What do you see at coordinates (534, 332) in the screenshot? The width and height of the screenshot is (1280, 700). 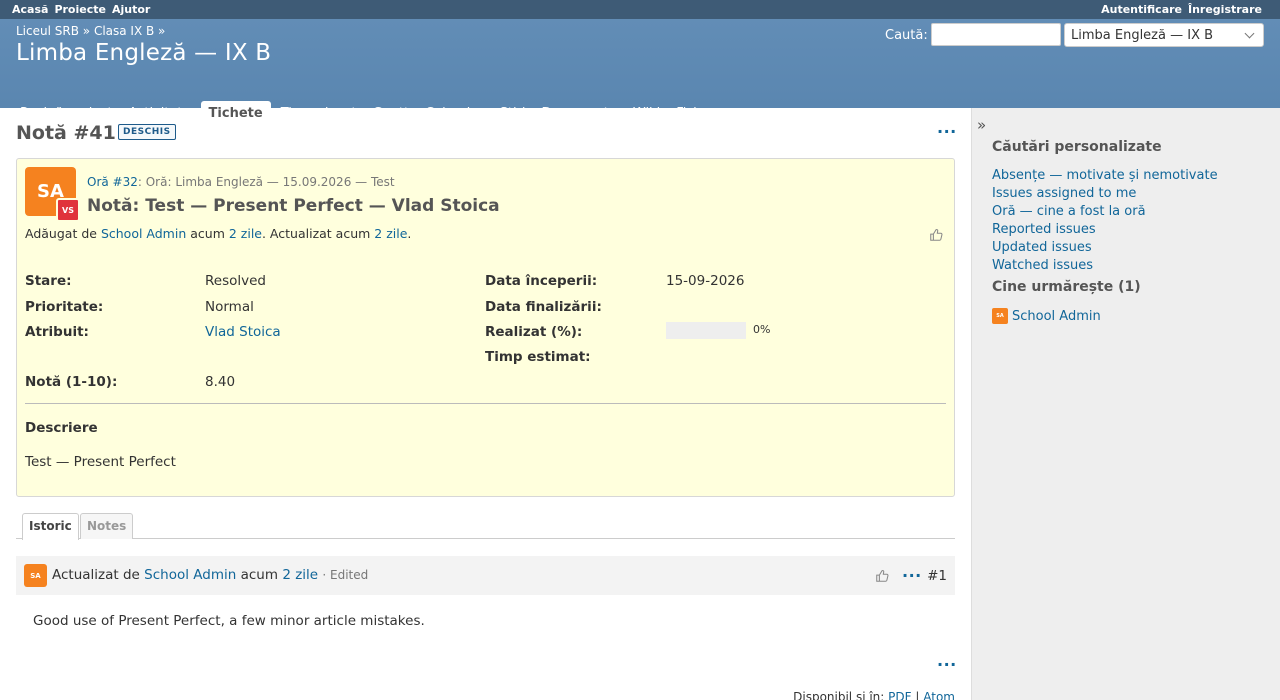 I see `done-ratio-label: Realizat (%):` at bounding box center [534, 332].